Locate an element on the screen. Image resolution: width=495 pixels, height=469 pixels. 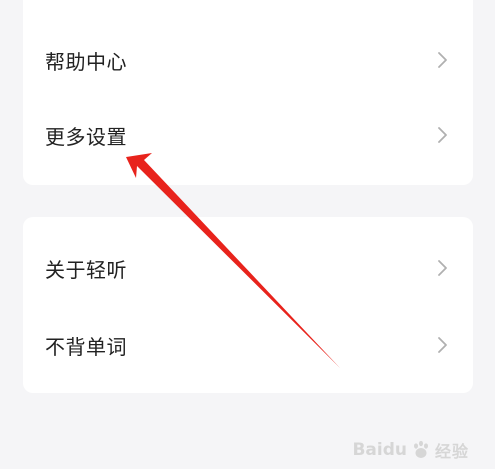
menu-item-label: 更多设置 is located at coordinates (86, 136).